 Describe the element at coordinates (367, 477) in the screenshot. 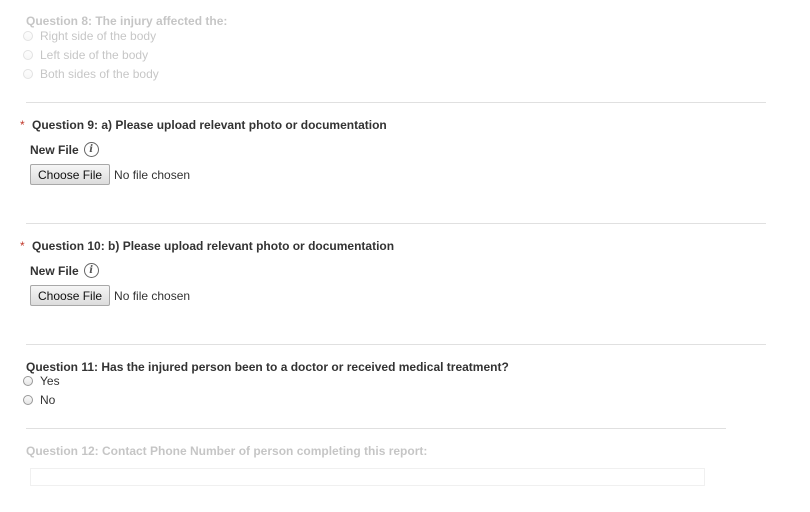

I see `contact-phone-input` at that location.